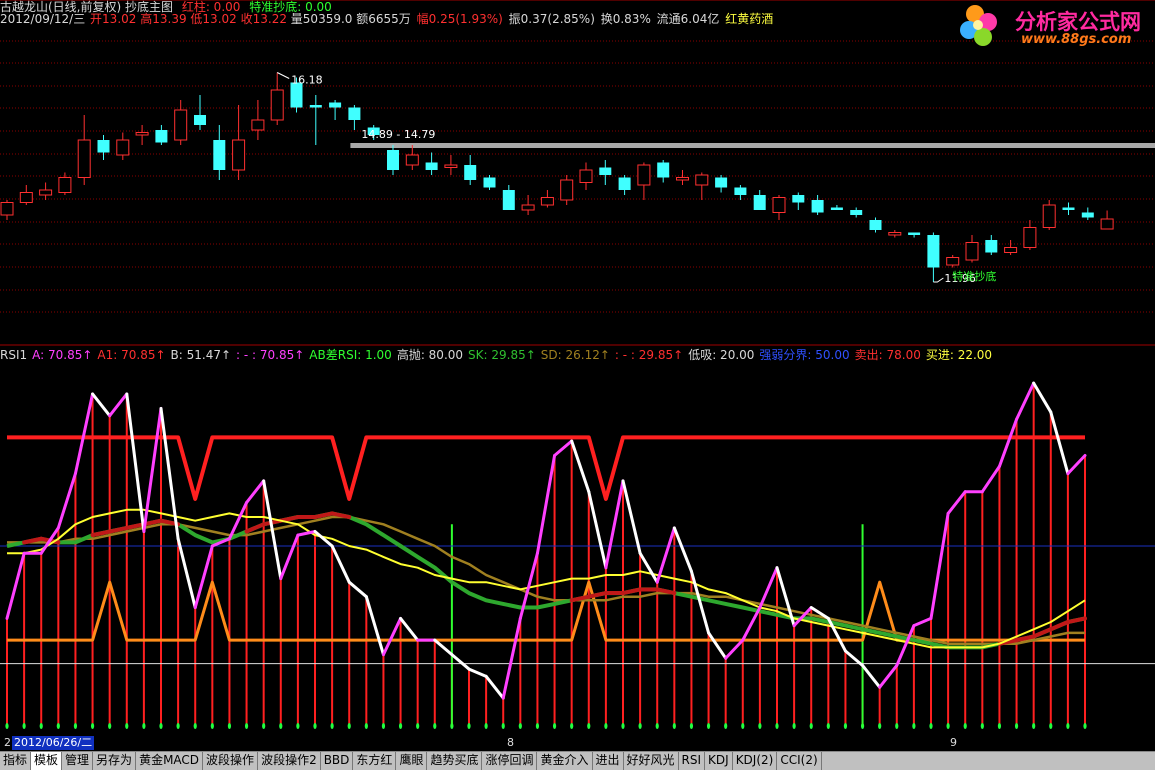 The height and width of the screenshot is (770, 1155). I want to click on tab-黄金介入: 黄金介入, so click(565, 761).